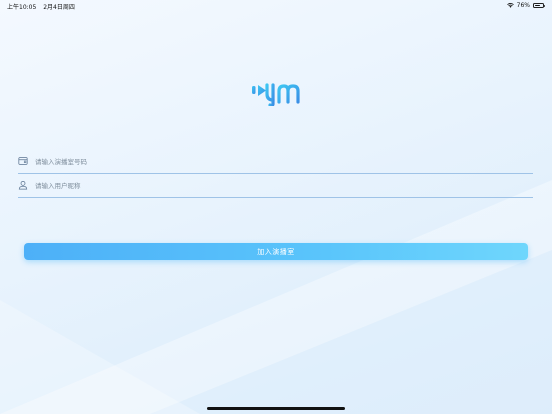  What do you see at coordinates (523, 5) in the screenshot?
I see `battery-percent: 76%` at bounding box center [523, 5].